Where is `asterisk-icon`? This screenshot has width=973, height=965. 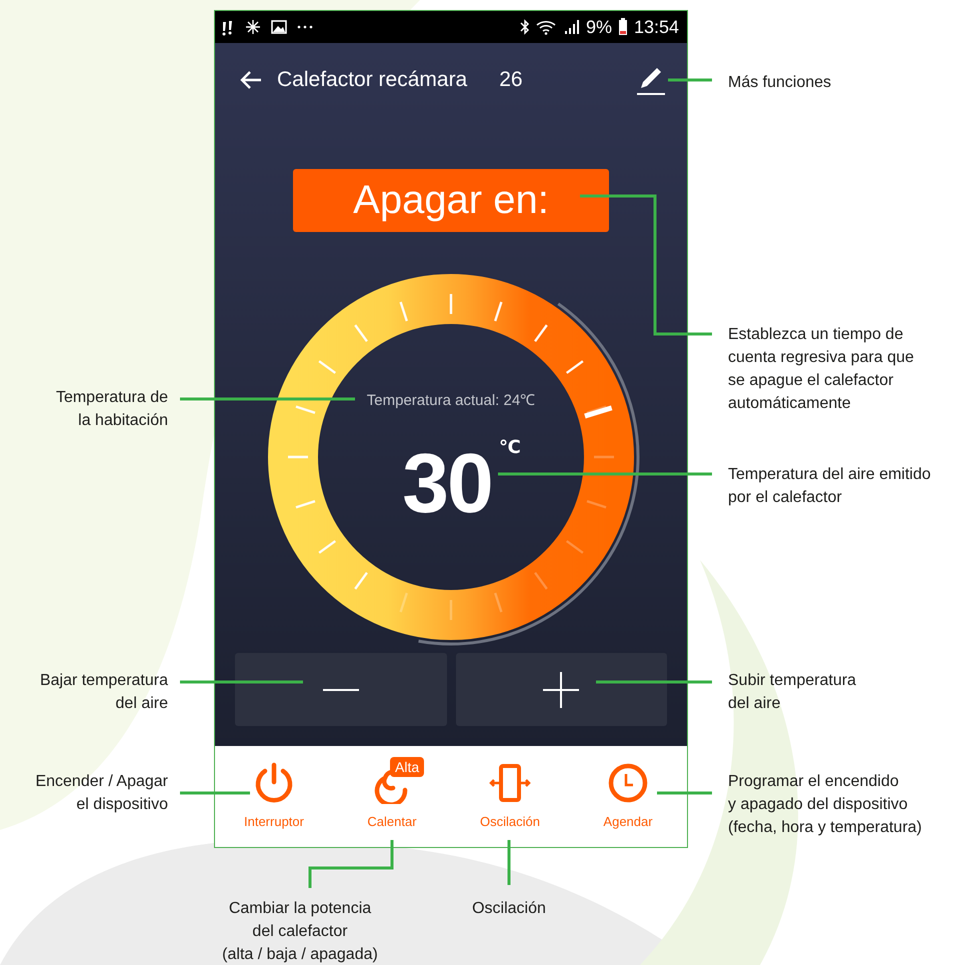 asterisk-icon is located at coordinates (253, 27).